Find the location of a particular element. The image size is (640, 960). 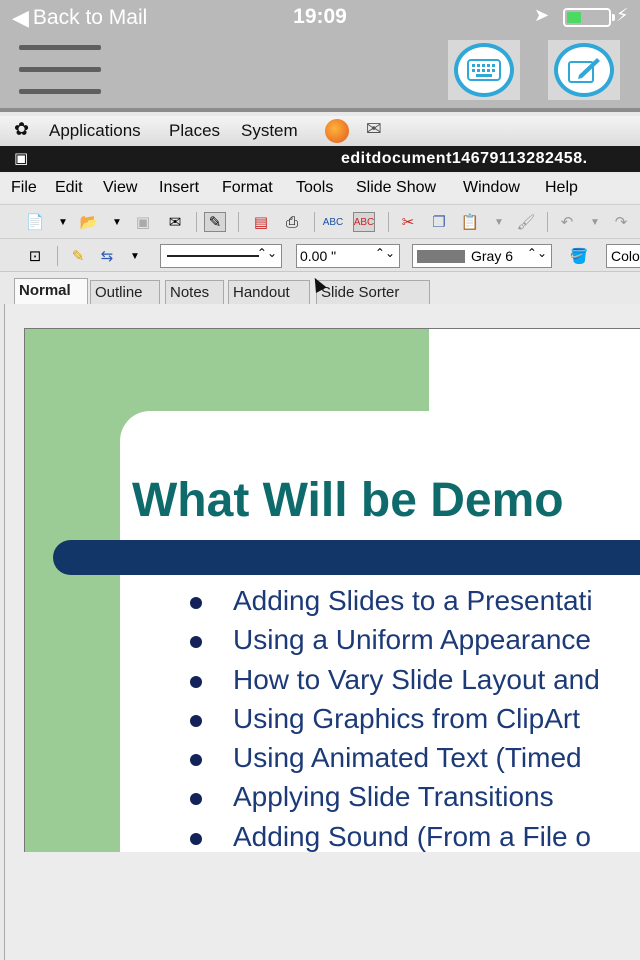

list-item: How to Vary Slide Layout and is located at coordinates (395, 683).